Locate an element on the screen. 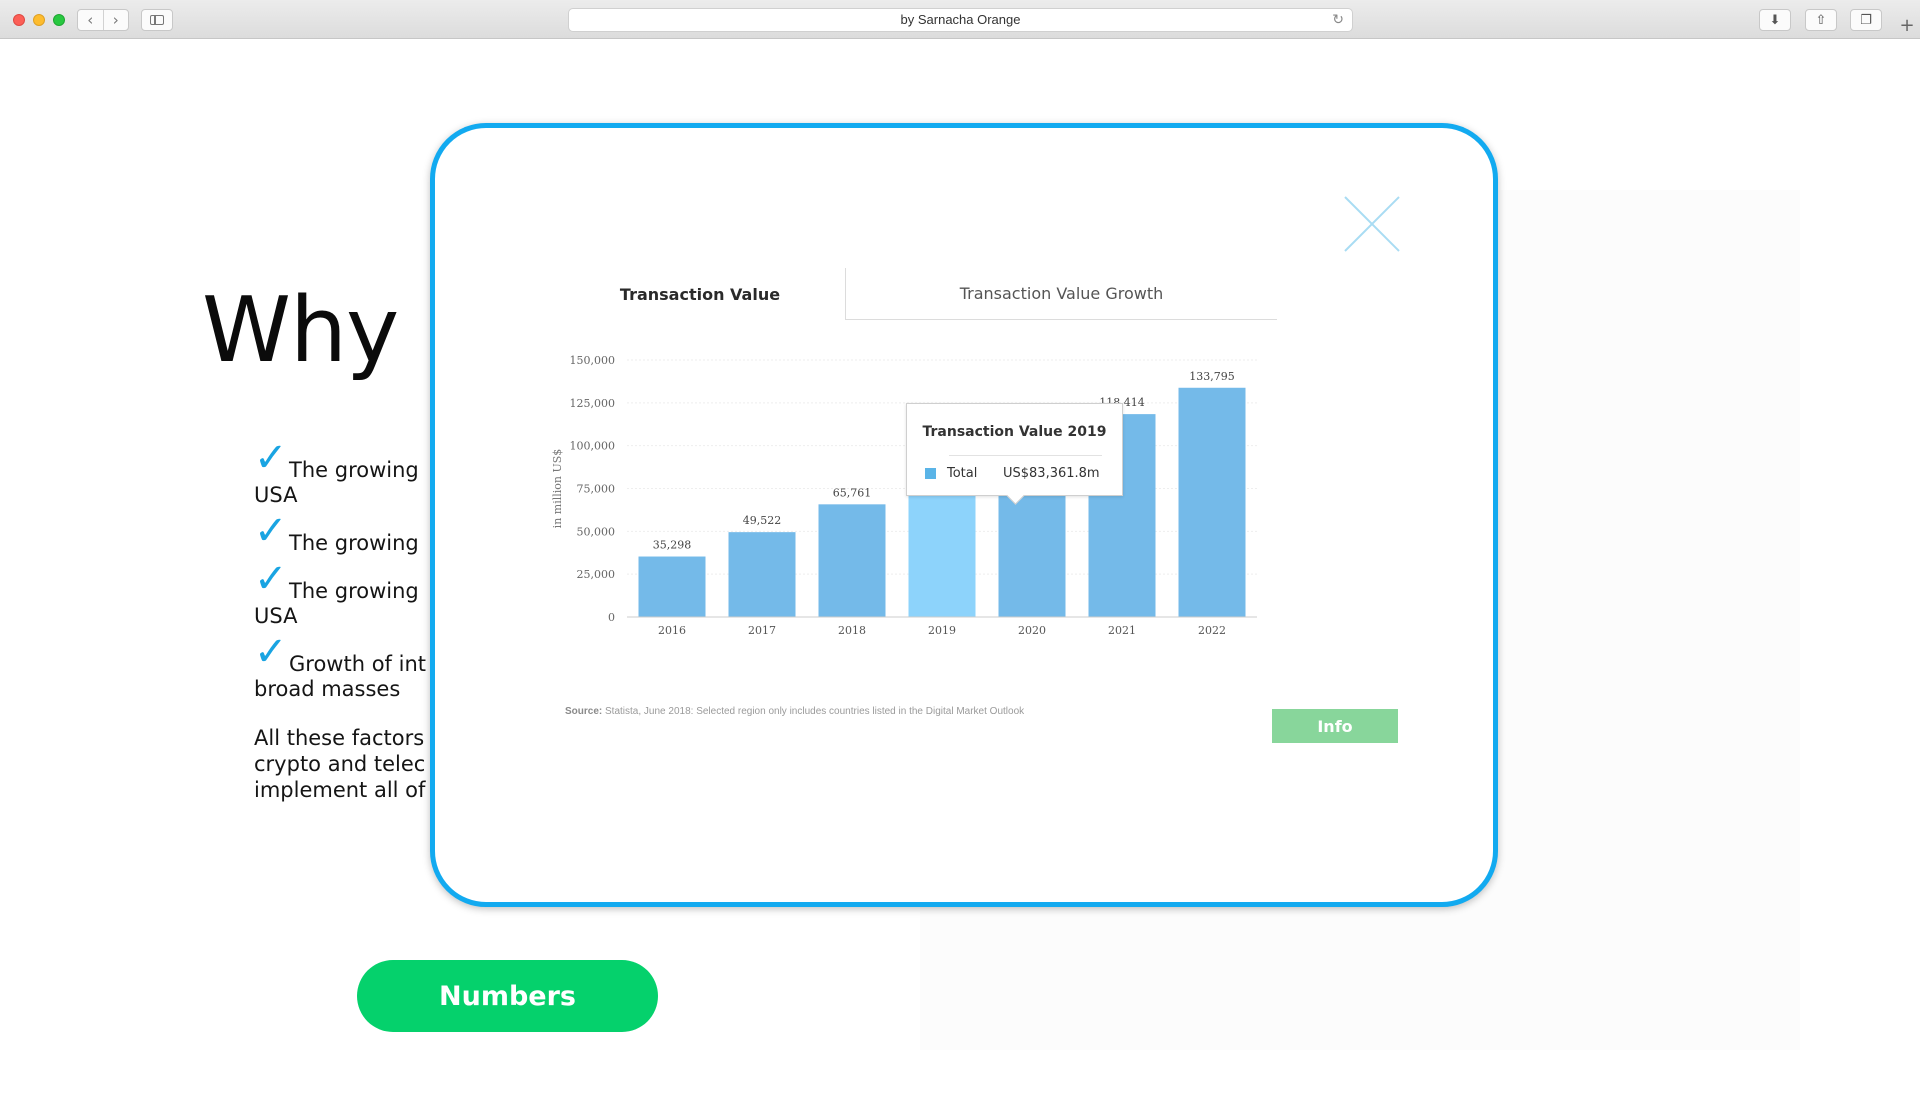 This screenshot has width=1920, height=1119. data-label: 35,298 is located at coordinates (672, 545).